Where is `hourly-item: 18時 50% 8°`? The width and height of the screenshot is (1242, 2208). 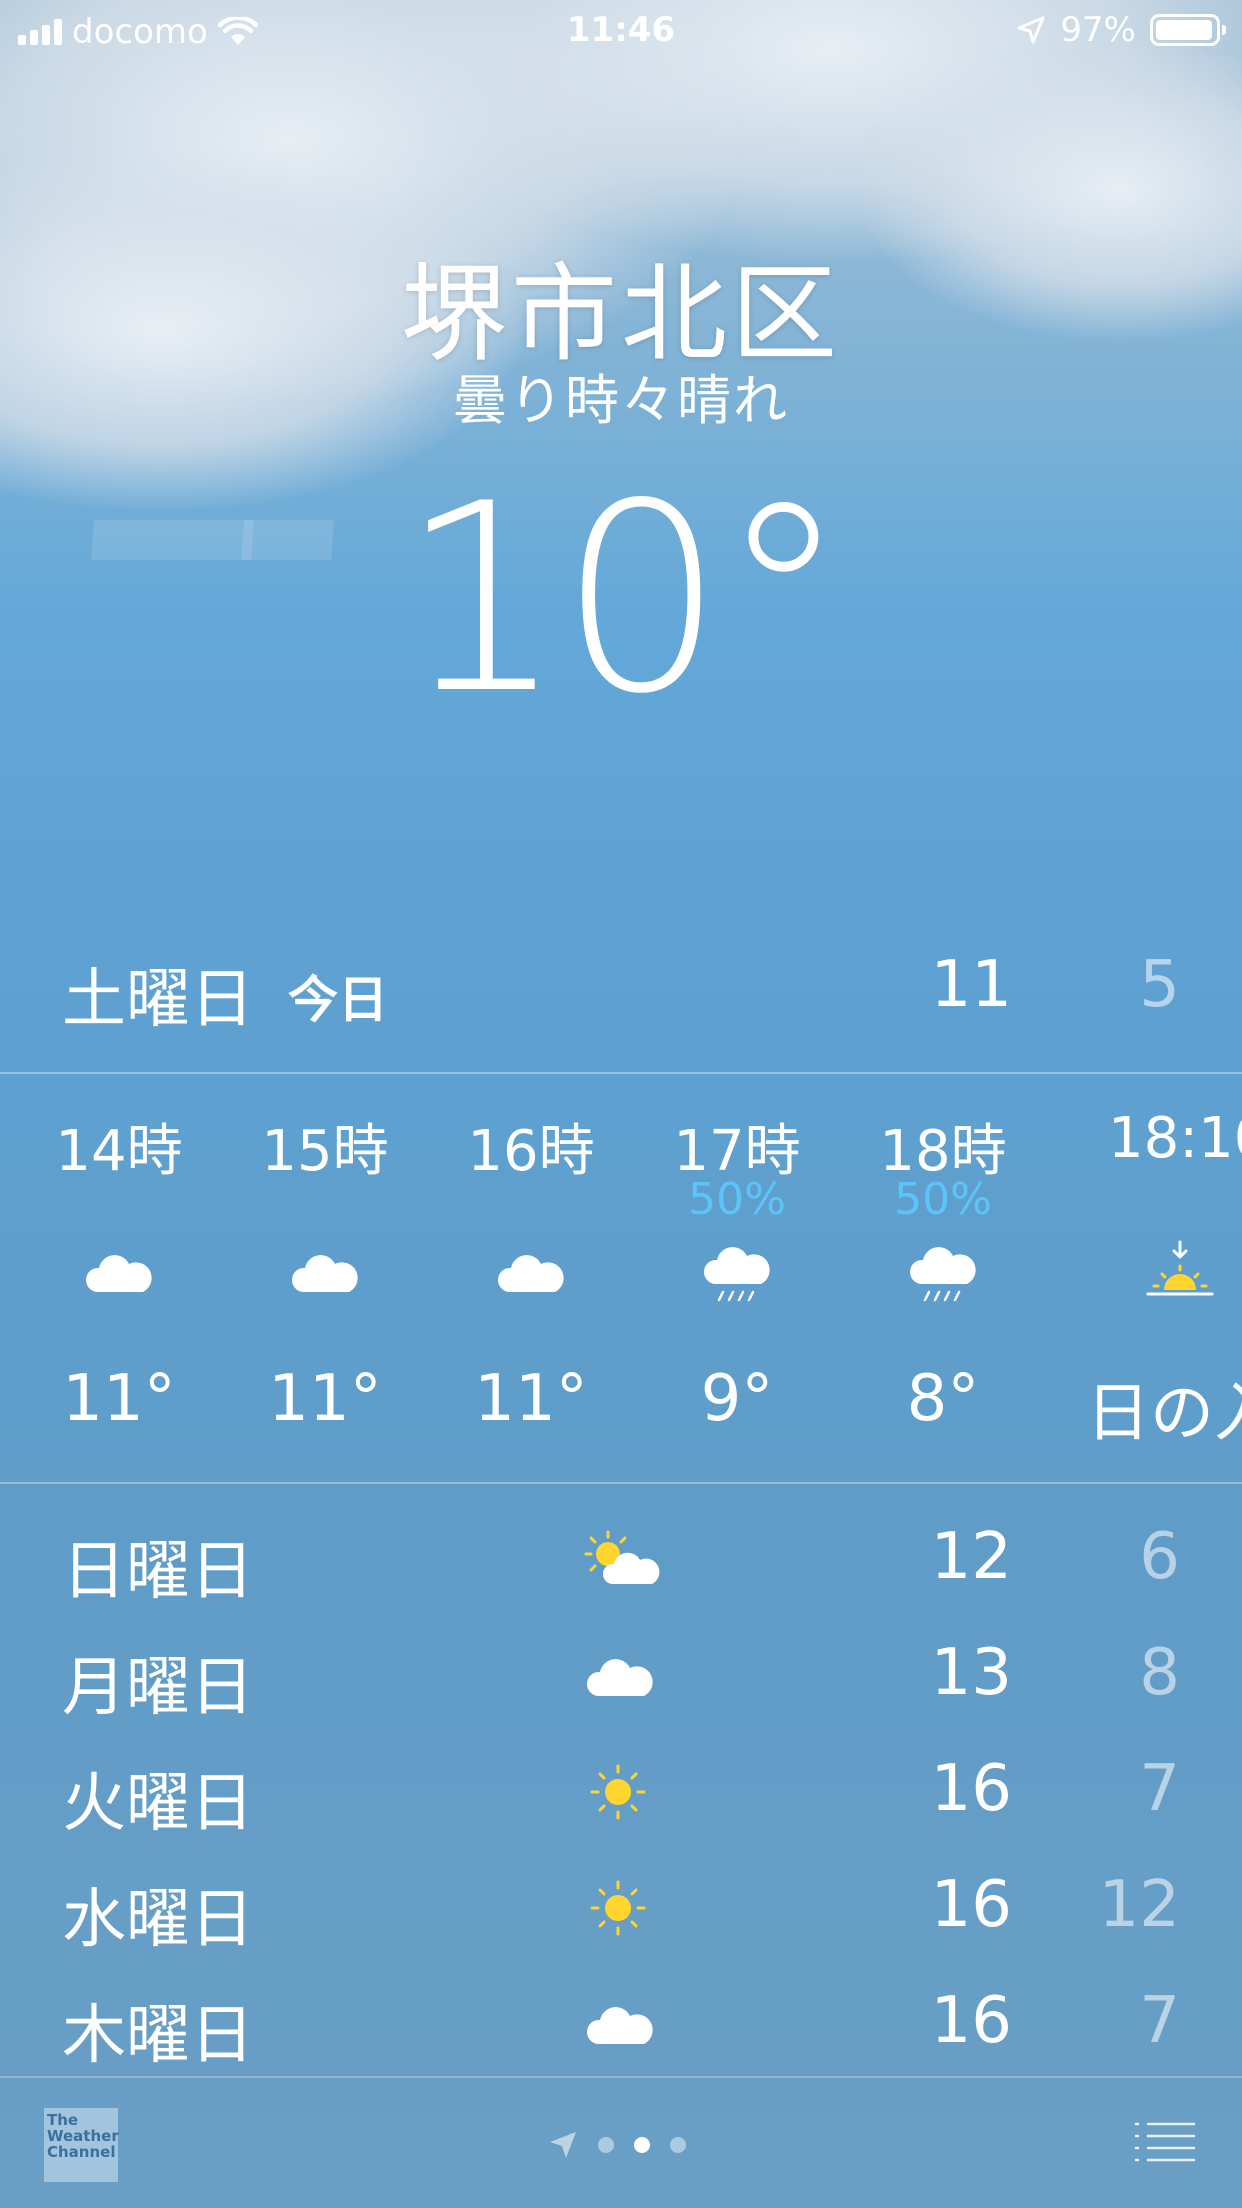
hourly-item: 18時 50% 8° is located at coordinates (943, 1272).